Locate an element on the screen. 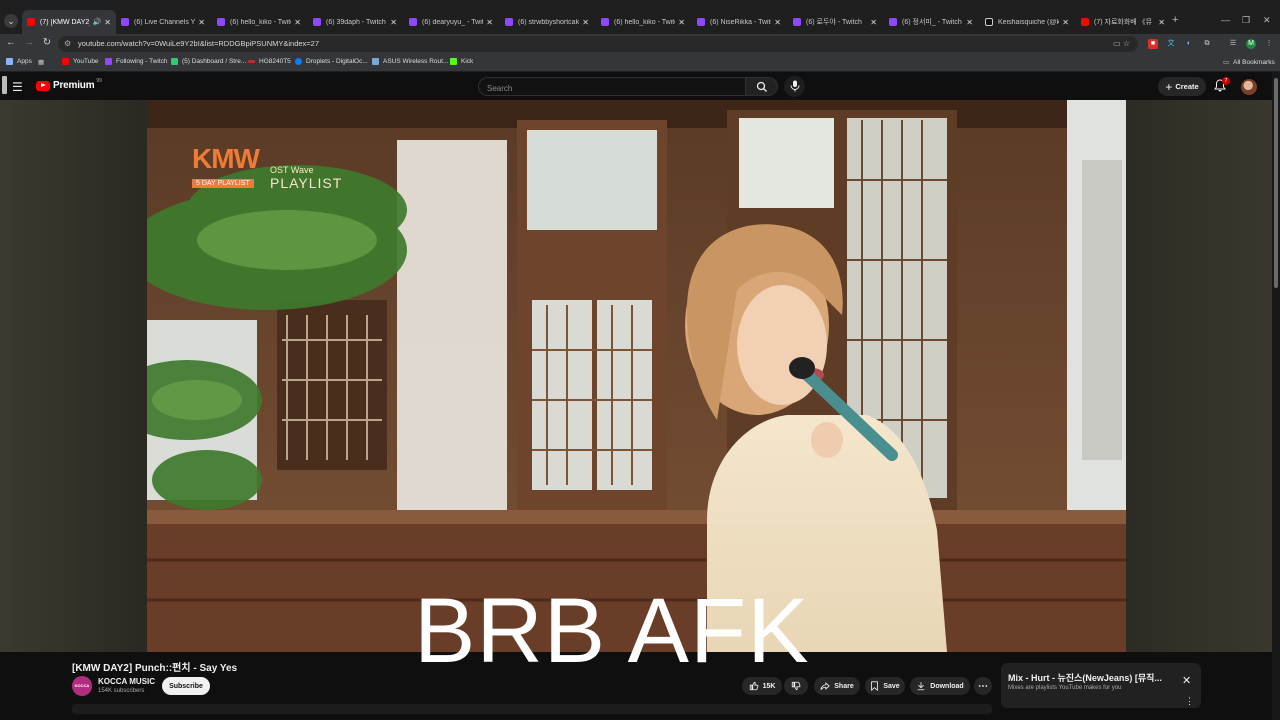 The width and height of the screenshot is (1280, 720). tab-korean-streamer-2: (6) 정서미_ - Twitch ✕ is located at coordinates (931, 22).